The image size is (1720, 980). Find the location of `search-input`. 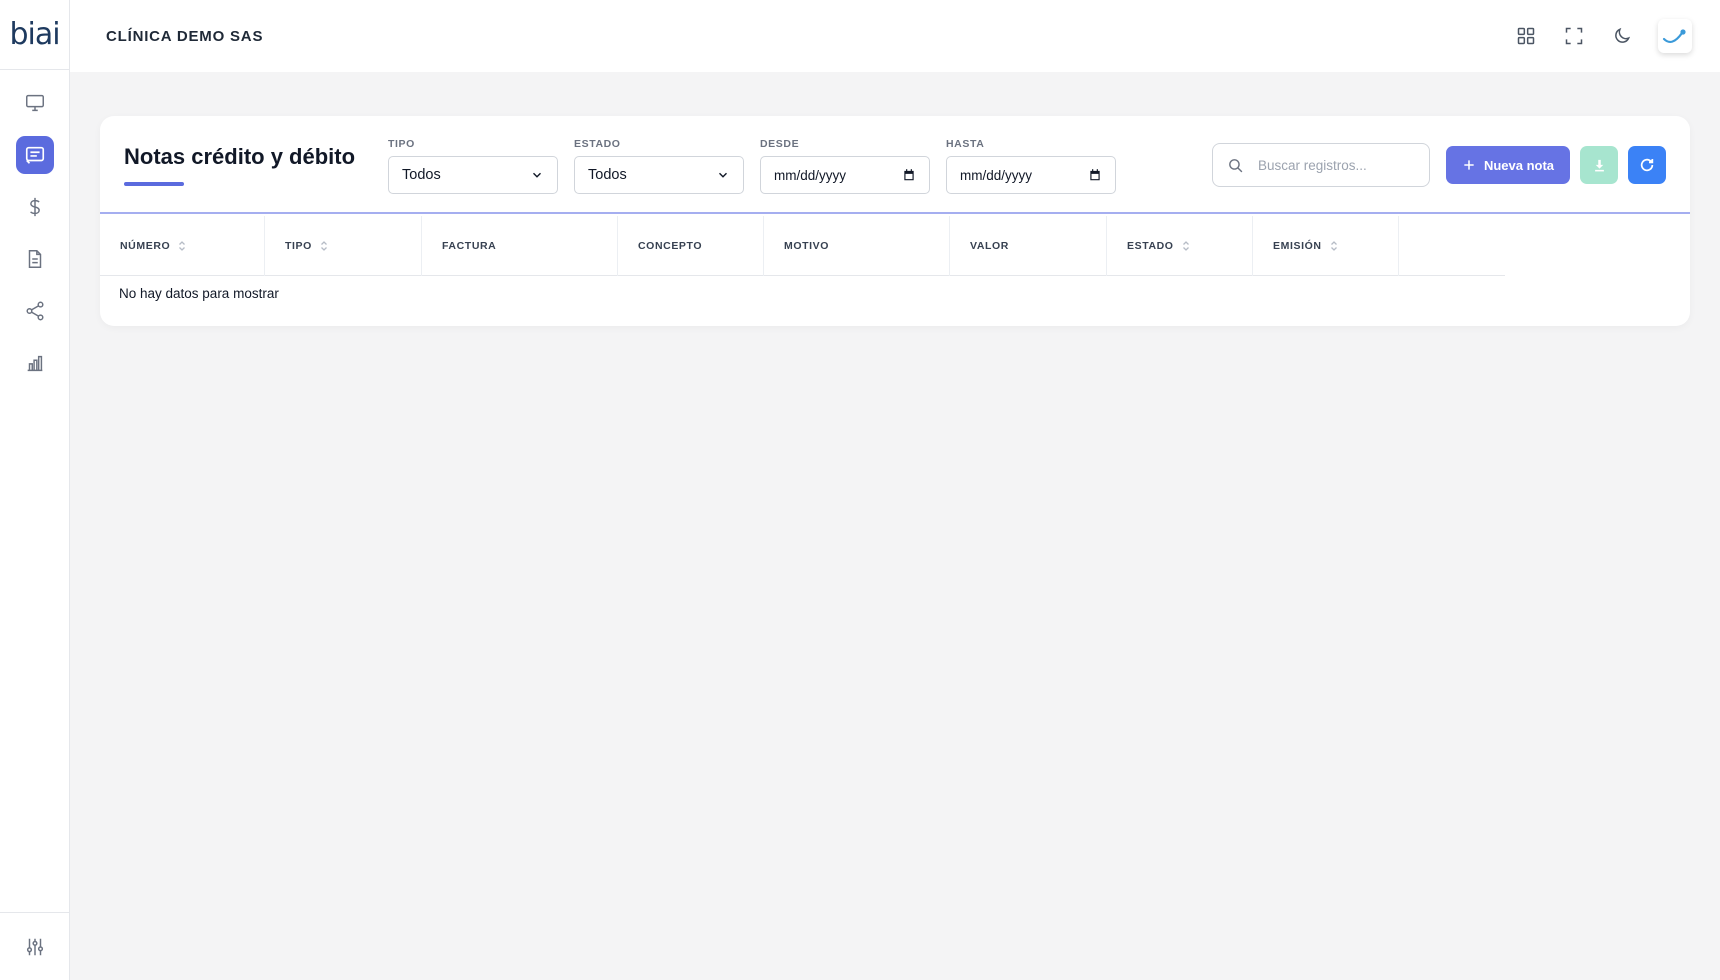

search-input is located at coordinates (1333, 165).